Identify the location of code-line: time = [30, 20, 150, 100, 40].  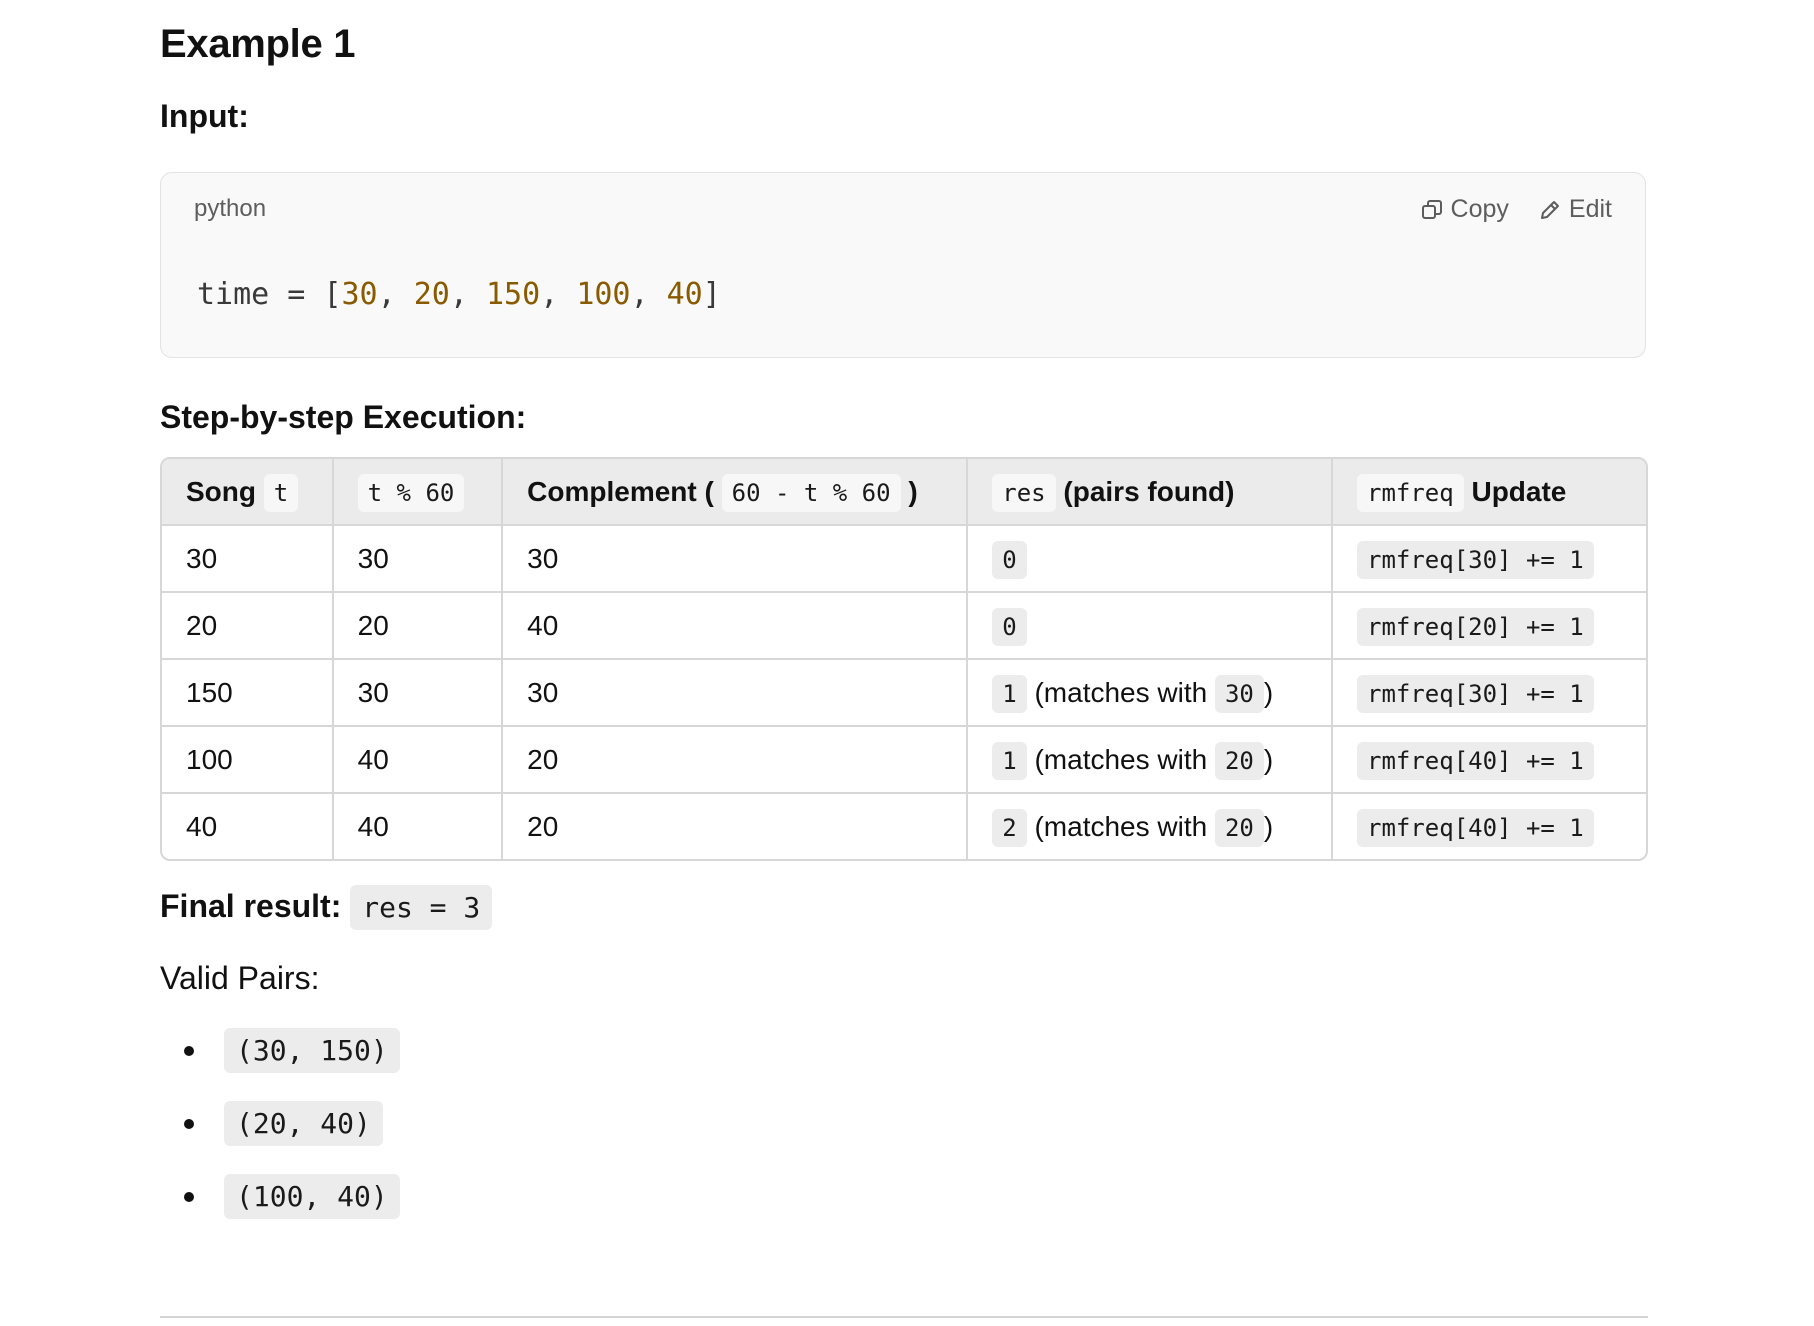
(459, 294).